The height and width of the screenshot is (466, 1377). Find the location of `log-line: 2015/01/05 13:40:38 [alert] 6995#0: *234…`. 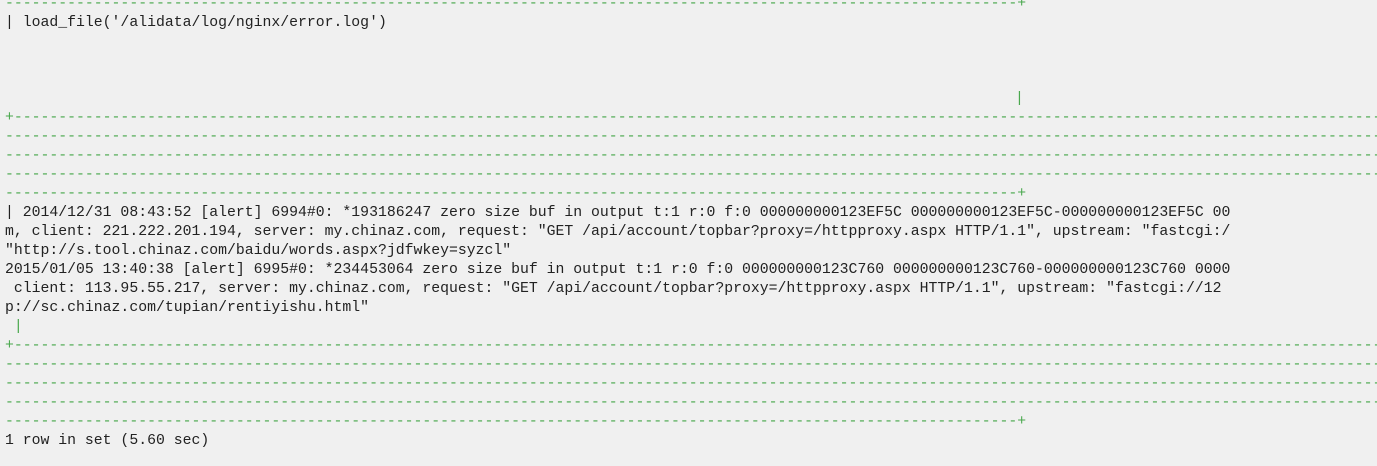

log-line: 2015/01/05 13:40:38 [alert] 6995#0: *234… is located at coordinates (618, 270).